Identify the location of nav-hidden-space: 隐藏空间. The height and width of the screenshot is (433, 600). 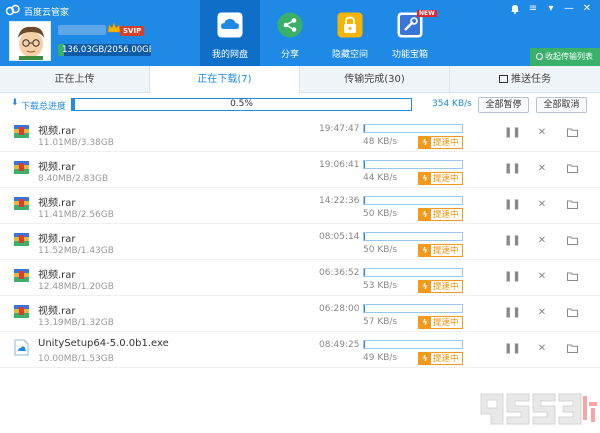
(350, 33).